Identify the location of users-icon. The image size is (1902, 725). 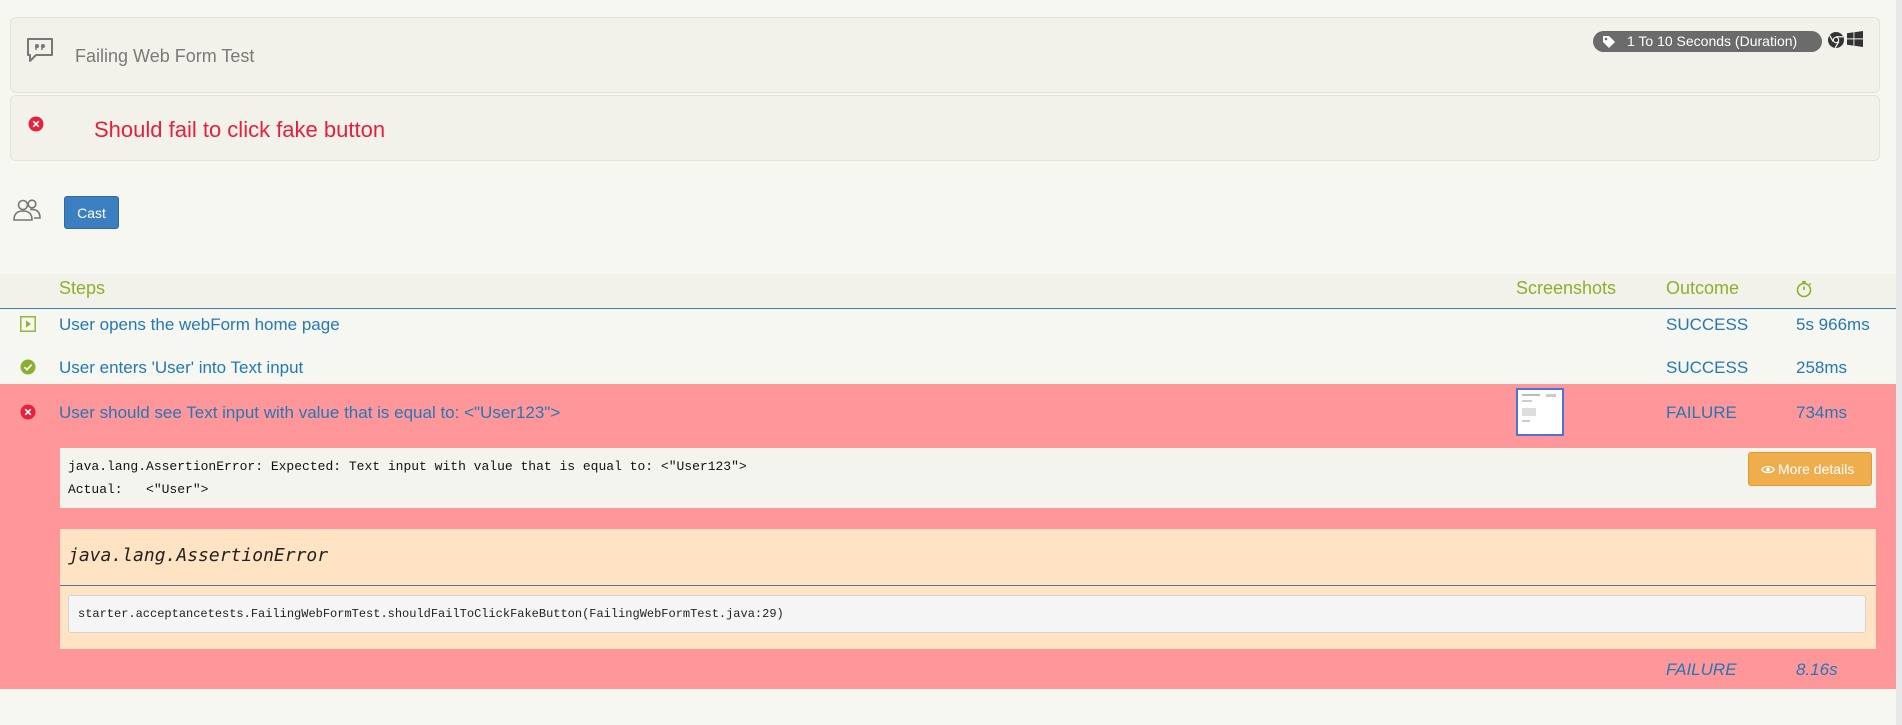
(27, 210).